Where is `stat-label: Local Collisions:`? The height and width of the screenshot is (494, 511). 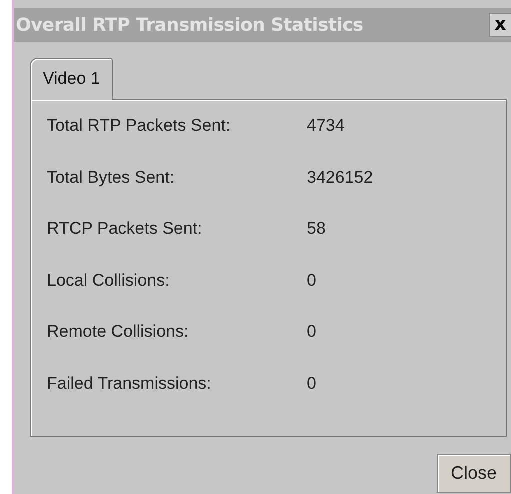 stat-label: Local Collisions: is located at coordinates (109, 280).